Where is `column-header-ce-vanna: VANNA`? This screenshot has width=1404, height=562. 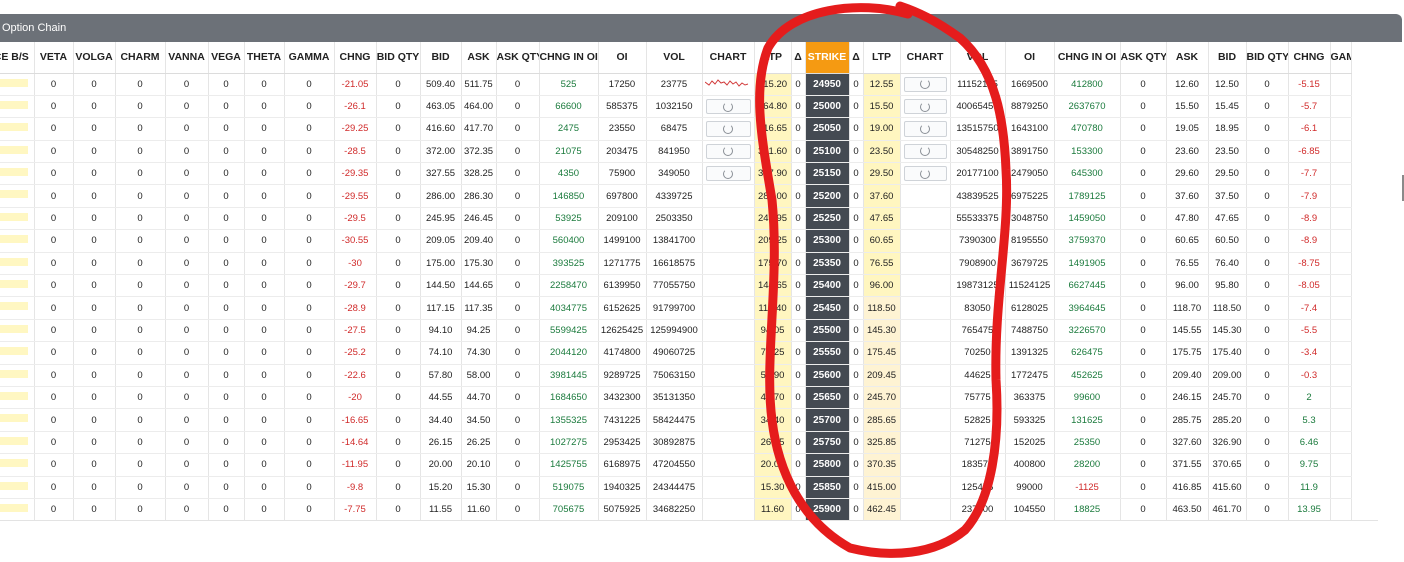 column-header-ce-vanna: VANNA is located at coordinates (187, 58).